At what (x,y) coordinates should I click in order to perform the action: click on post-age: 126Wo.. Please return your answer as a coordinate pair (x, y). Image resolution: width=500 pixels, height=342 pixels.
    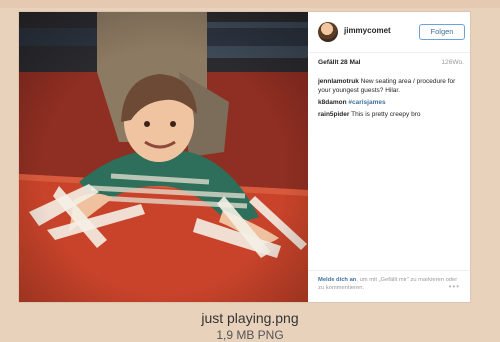
    Looking at the image, I should click on (452, 62).